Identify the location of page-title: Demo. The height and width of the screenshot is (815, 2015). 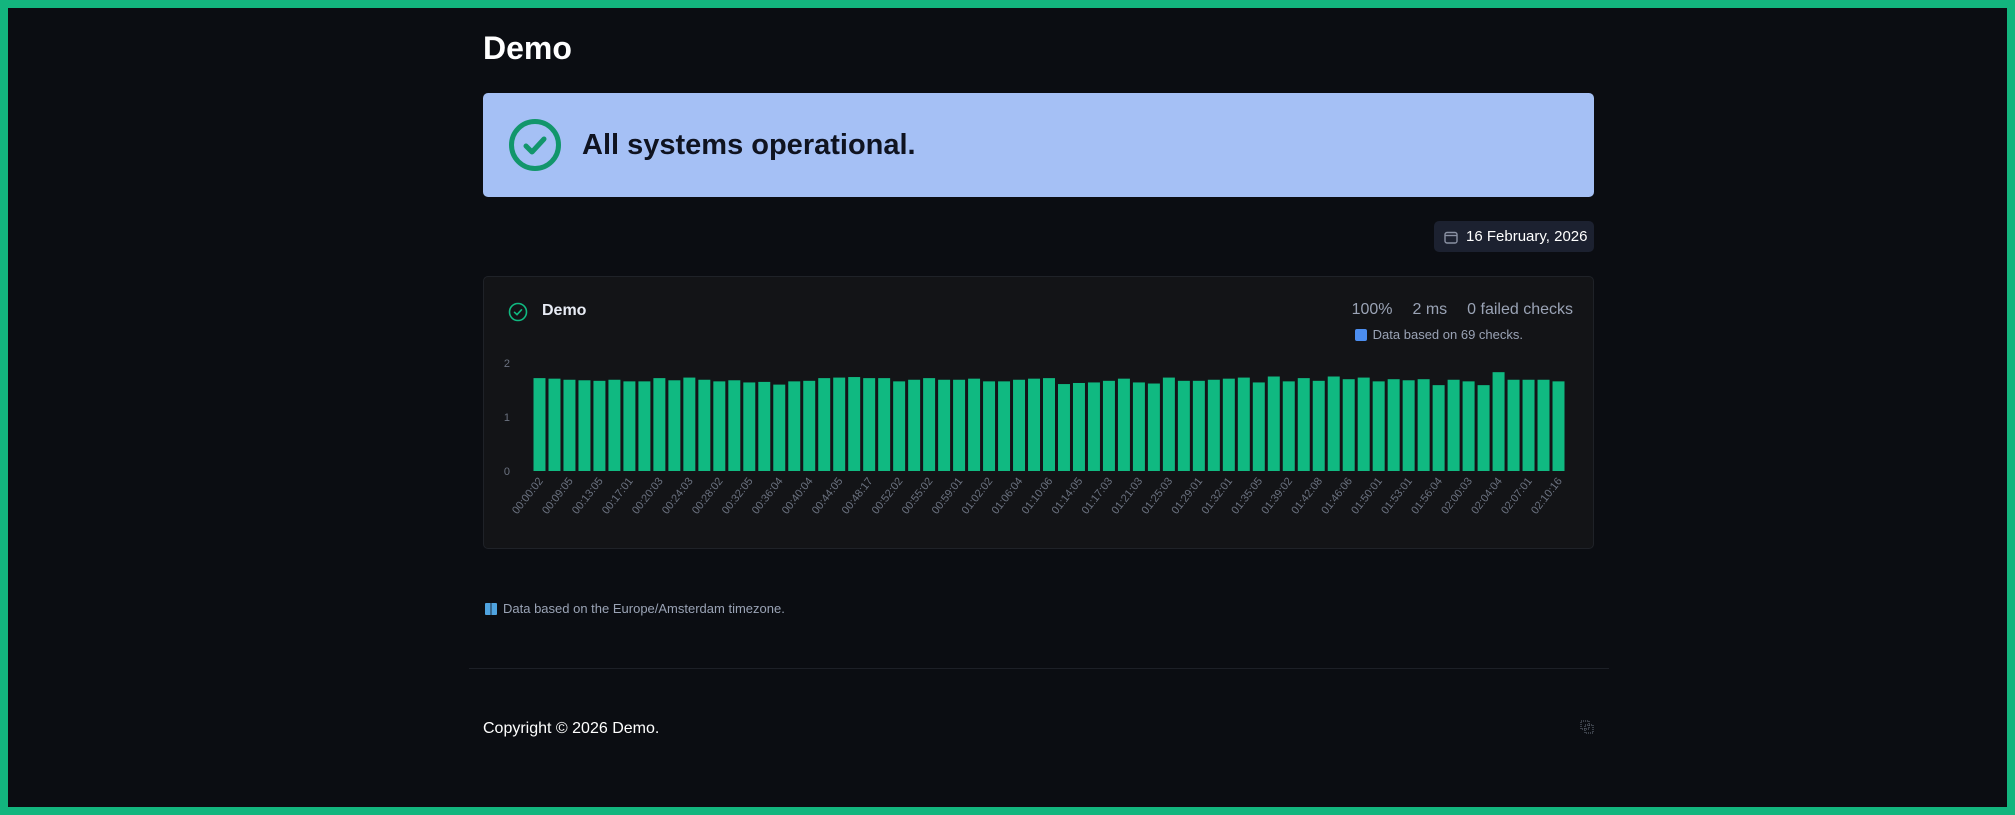
(527, 48).